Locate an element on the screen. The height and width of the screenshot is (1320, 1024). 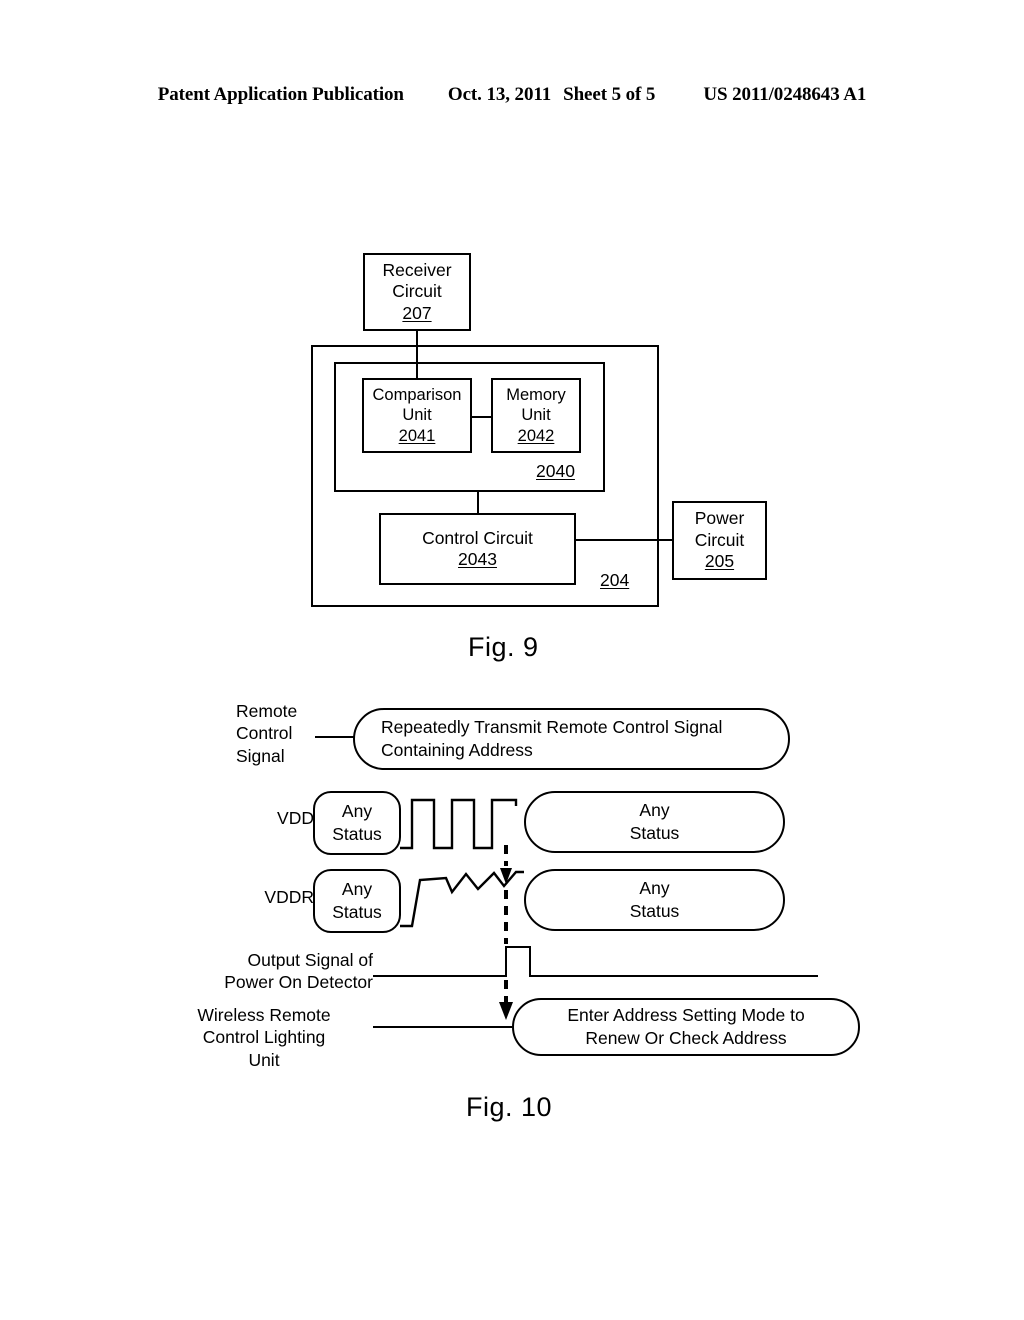
block-memory-unit-ref: 2042 is located at coordinates (536, 435).